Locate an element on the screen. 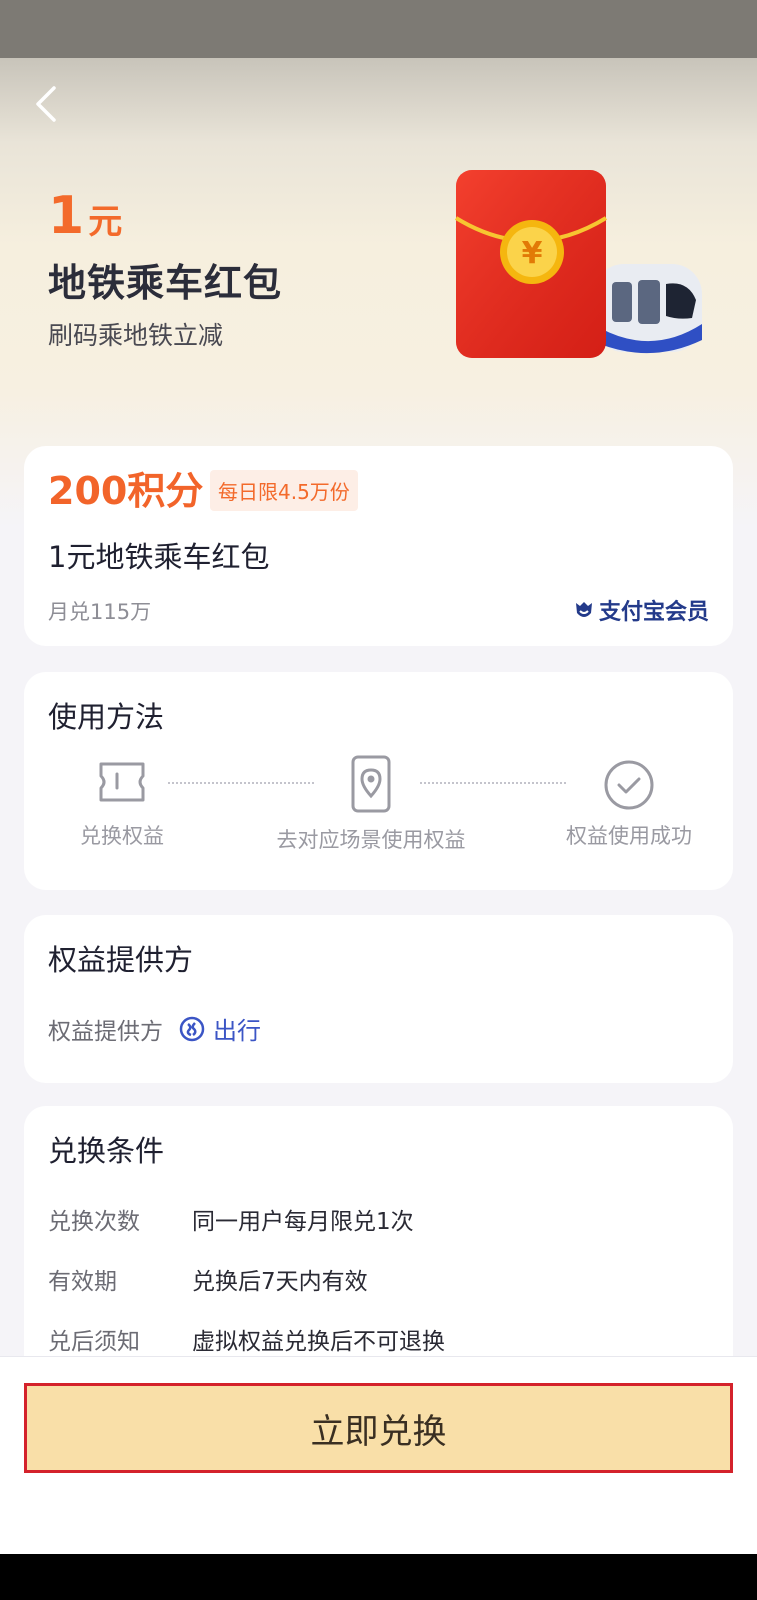  step-label: 权益使用成功 is located at coordinates (629, 836).